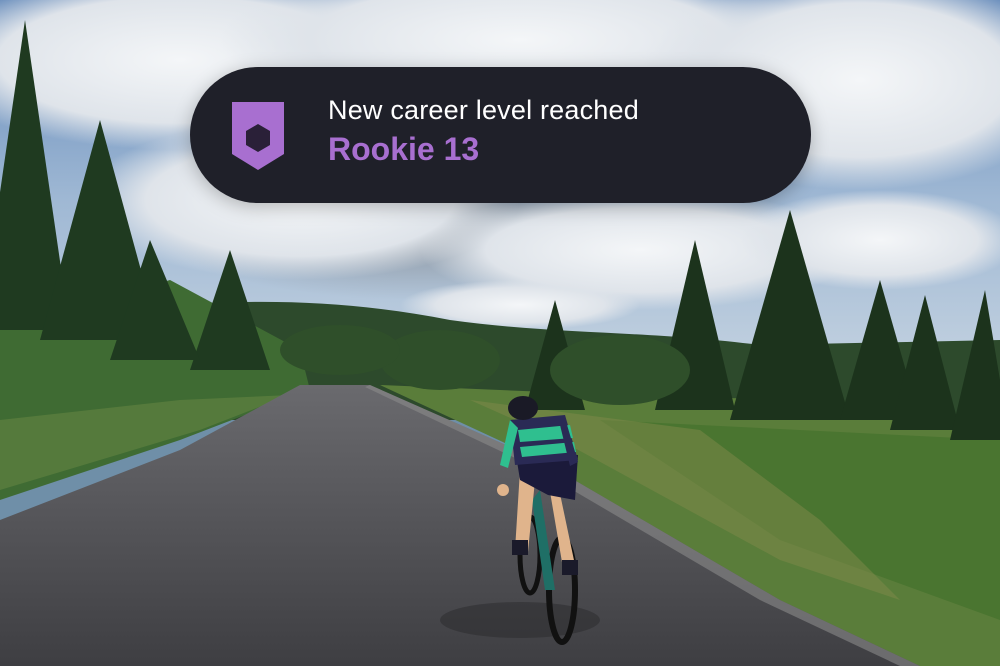 The height and width of the screenshot is (666, 1000). What do you see at coordinates (500, 135) in the screenshot?
I see `career-level-notification: New career level reached Rookie 13` at bounding box center [500, 135].